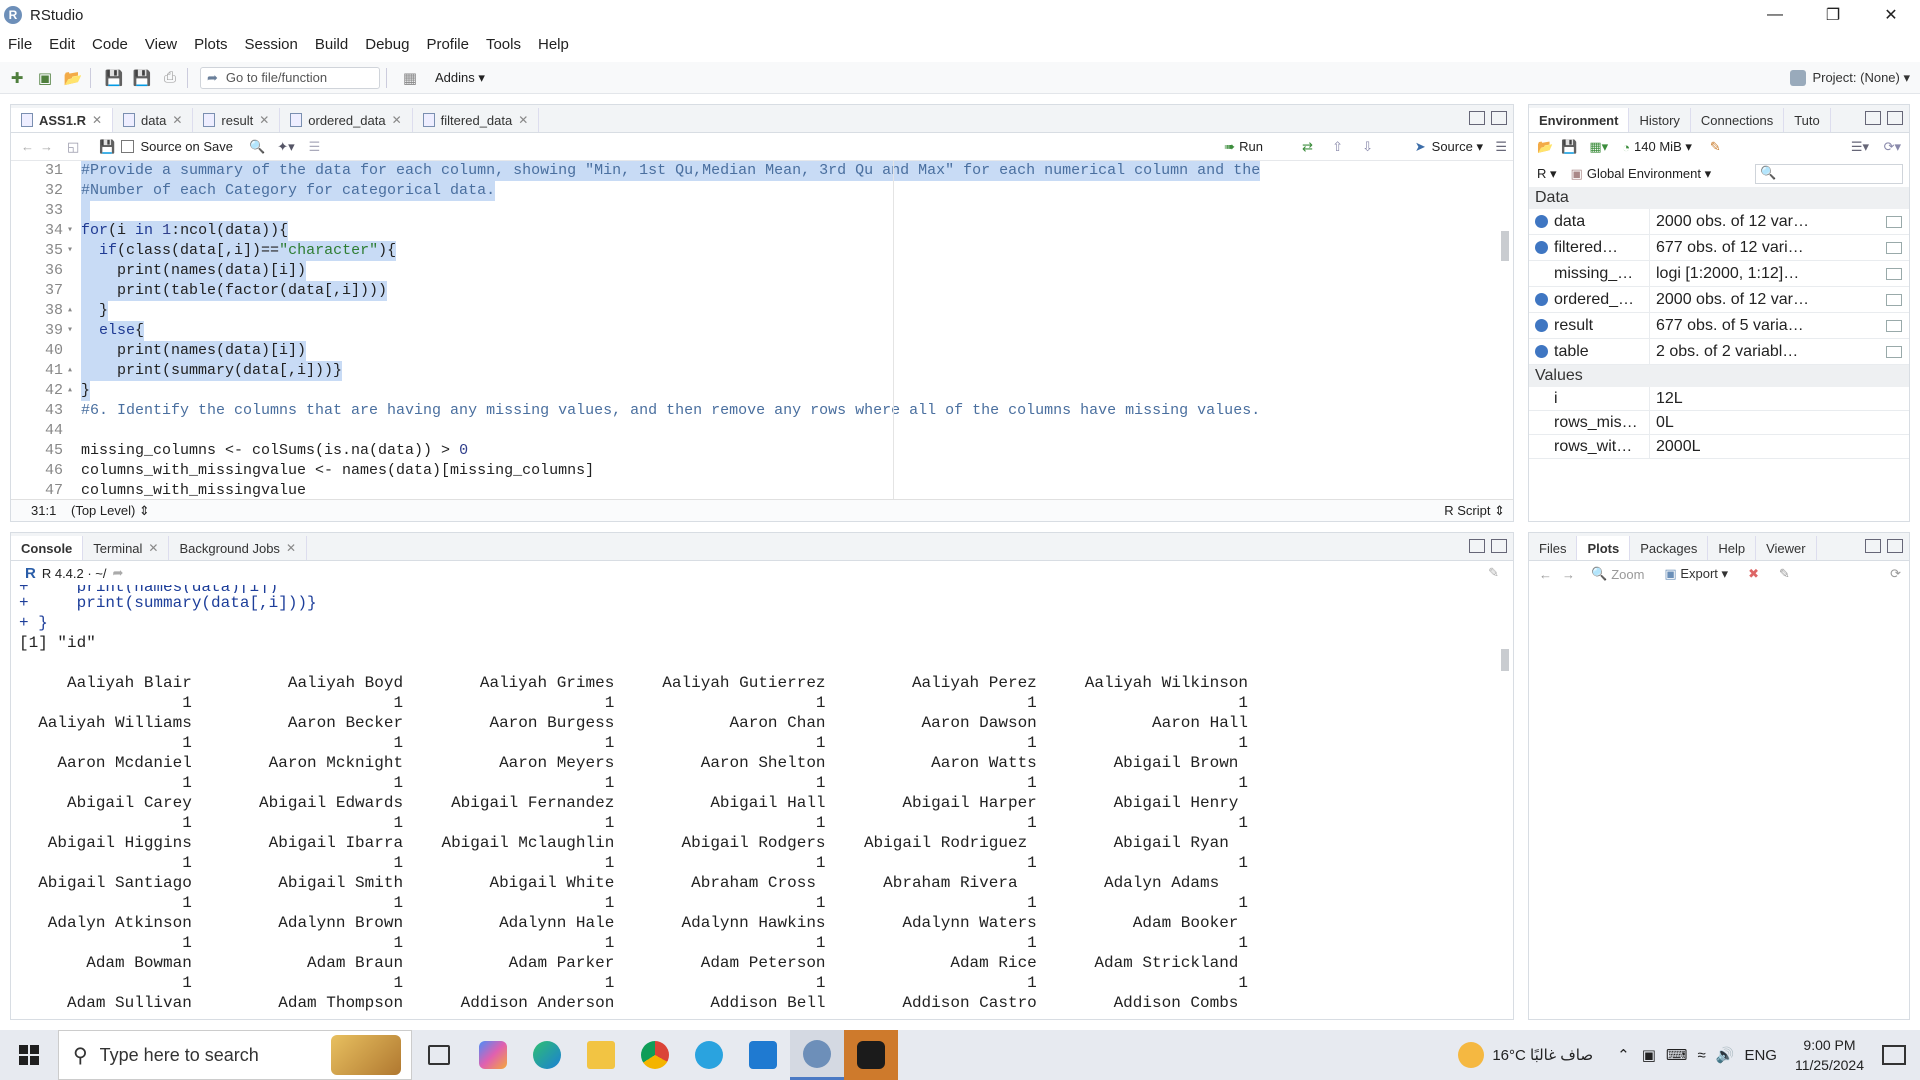  I want to click on back-arrow-icon: ←, so click(27, 146).